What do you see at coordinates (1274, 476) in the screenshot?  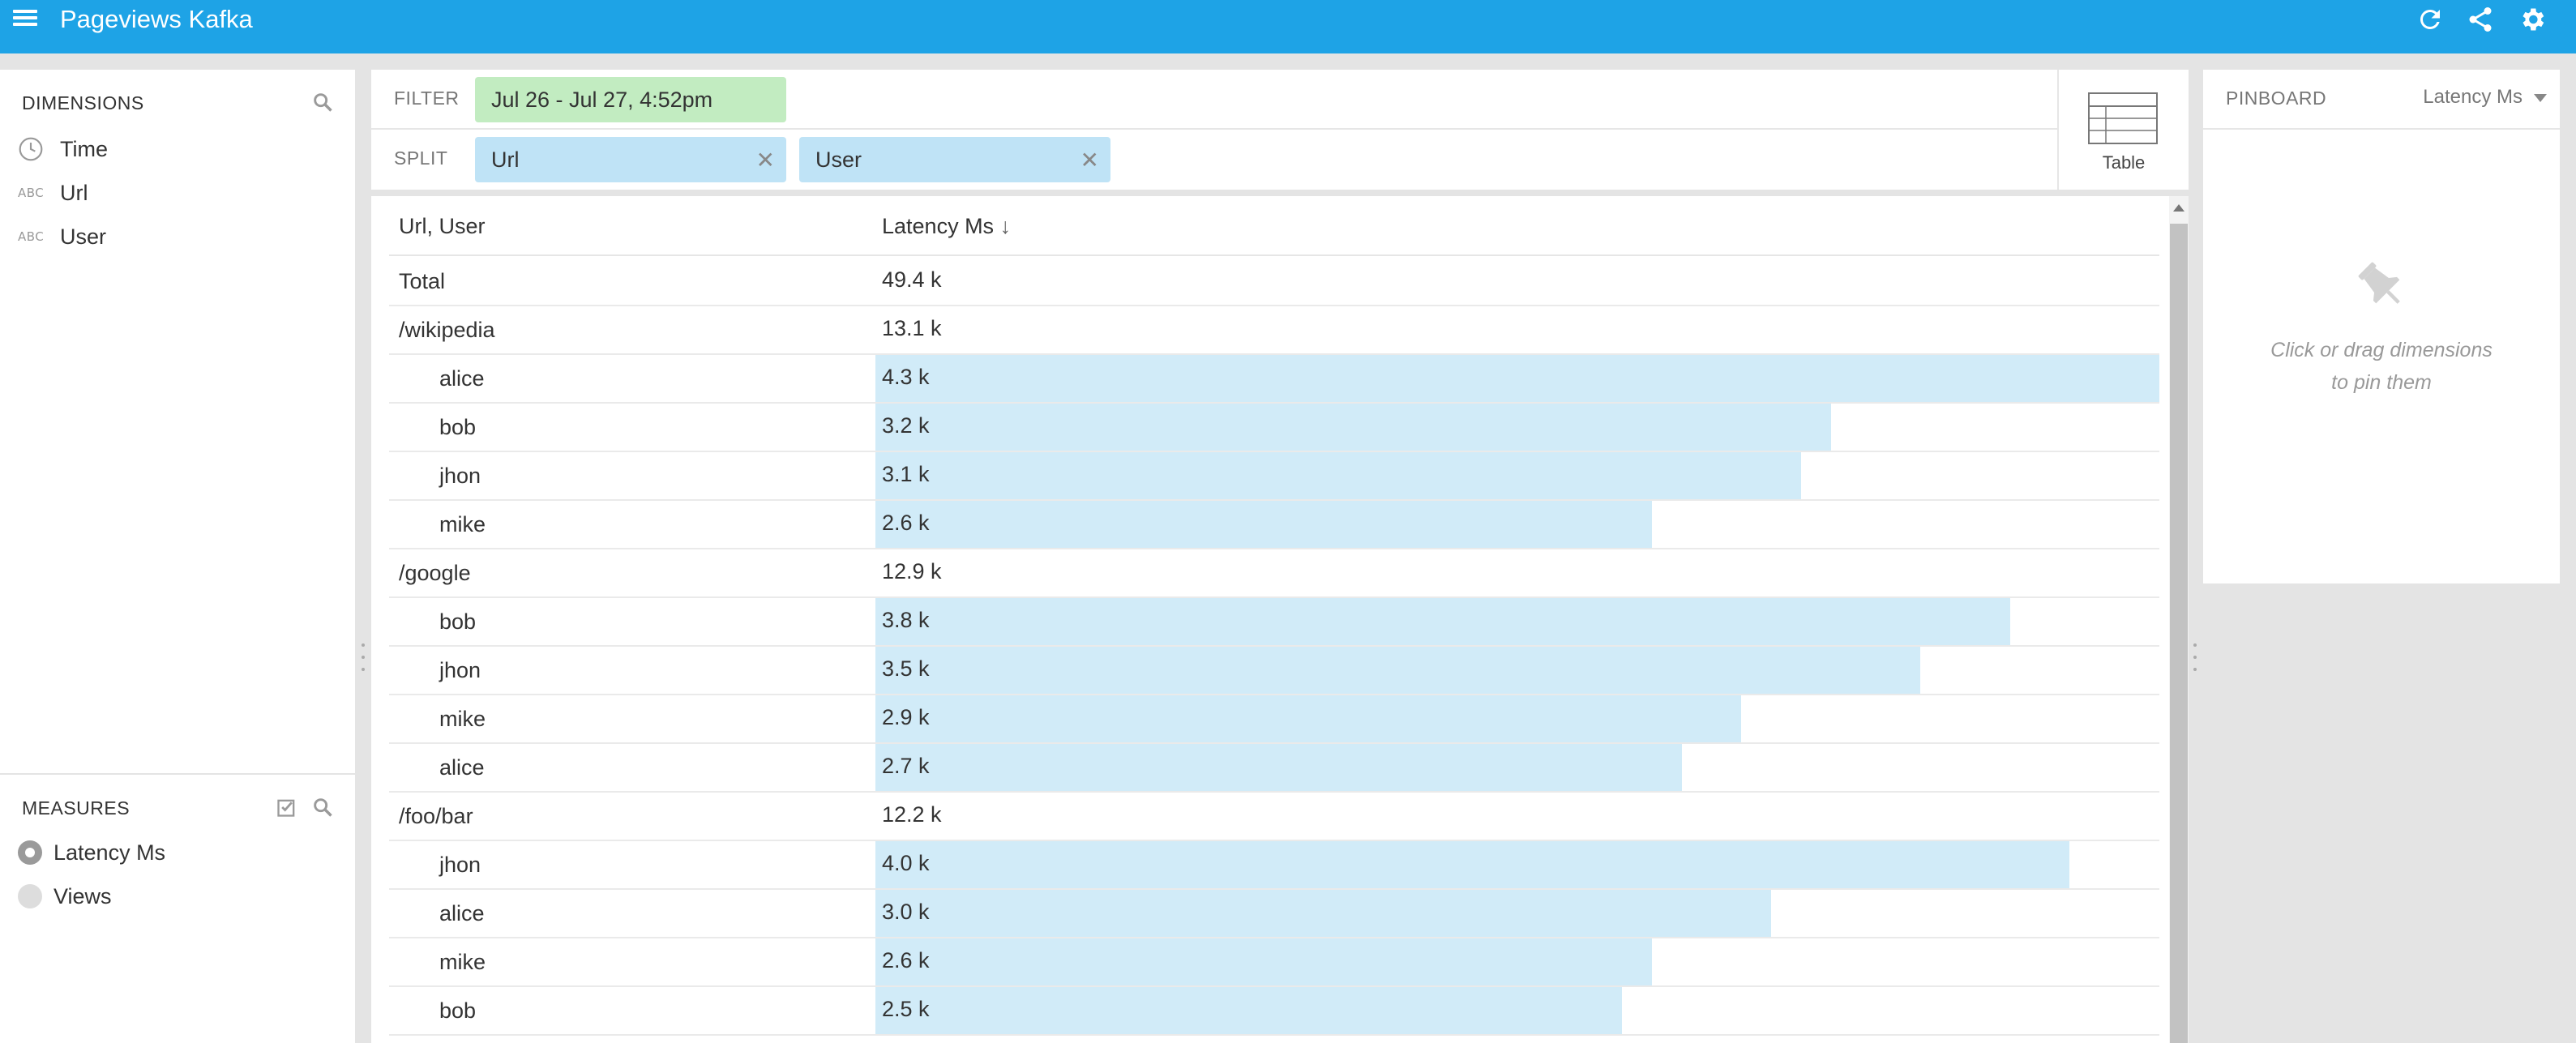 I see `table-row: jhon 3.1 k` at bounding box center [1274, 476].